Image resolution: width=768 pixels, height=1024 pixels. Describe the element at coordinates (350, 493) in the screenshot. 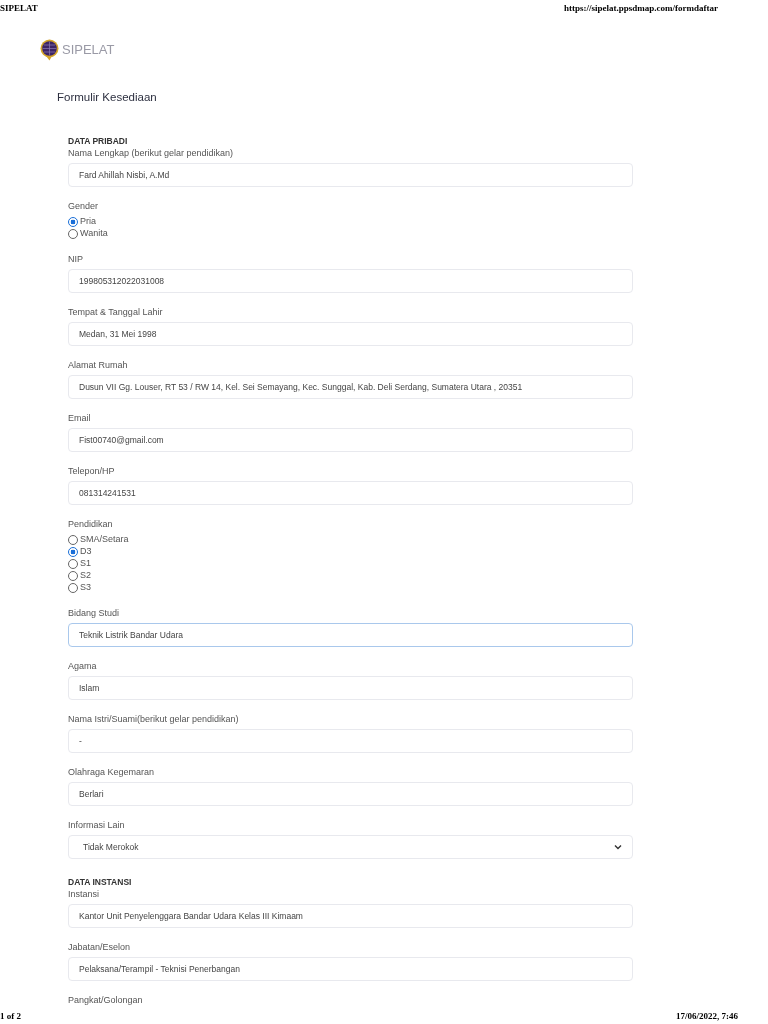

I see `input-field: 081314241531` at that location.